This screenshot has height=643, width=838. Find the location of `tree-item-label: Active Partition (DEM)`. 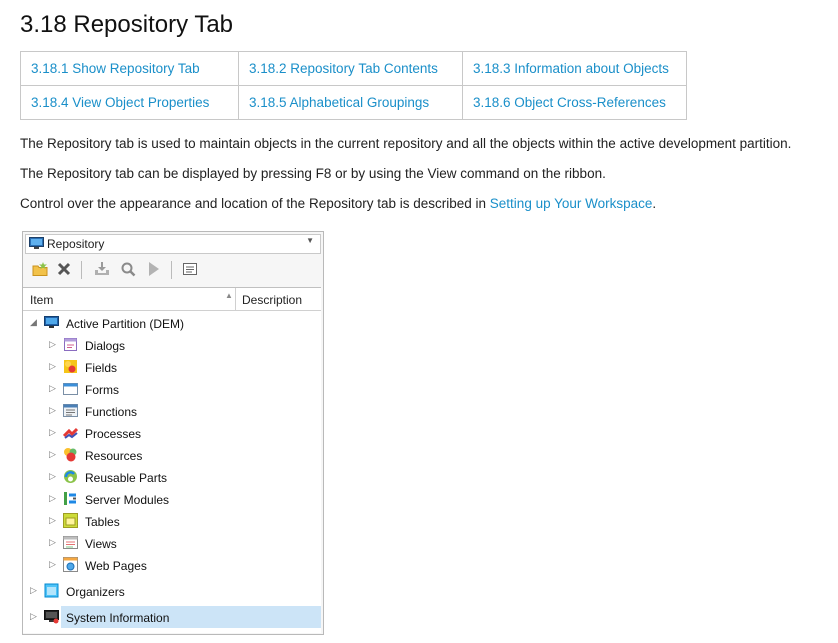

tree-item-label: Active Partition (DEM) is located at coordinates (125, 324).